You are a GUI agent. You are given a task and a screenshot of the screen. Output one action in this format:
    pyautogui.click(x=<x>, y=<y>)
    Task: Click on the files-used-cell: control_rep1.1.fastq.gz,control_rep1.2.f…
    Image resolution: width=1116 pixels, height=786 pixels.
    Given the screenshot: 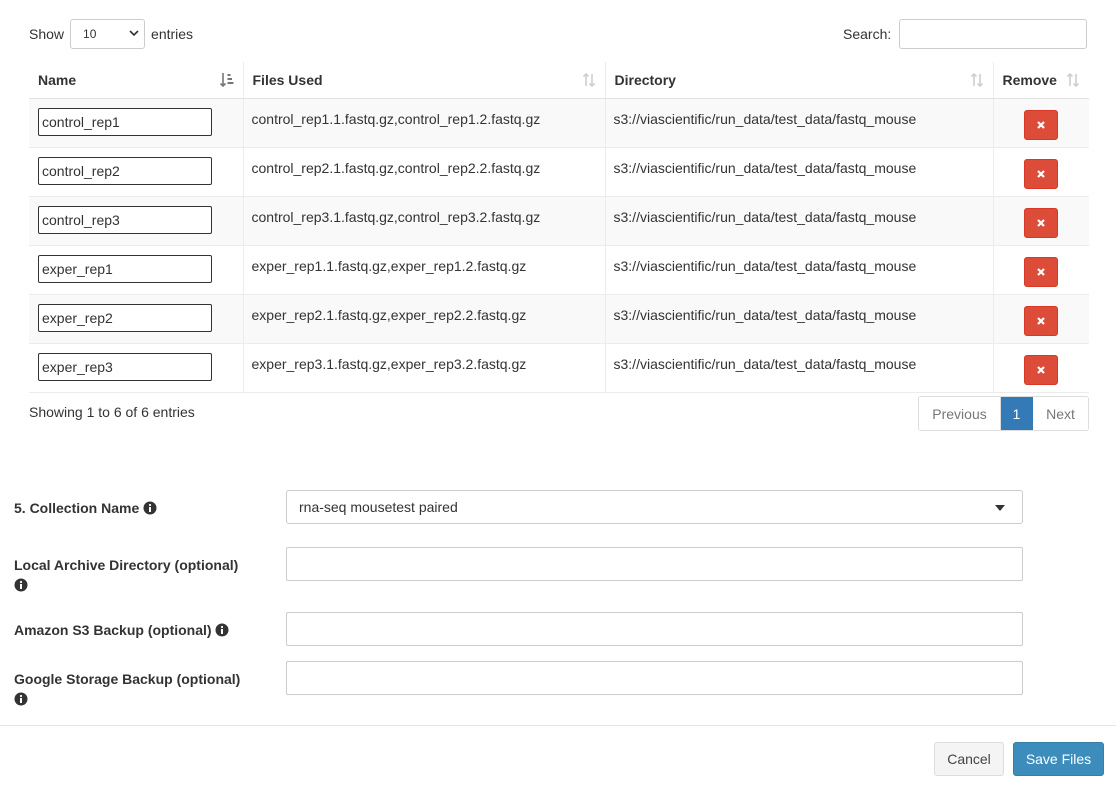 What is the action you would take?
    pyautogui.click(x=424, y=123)
    